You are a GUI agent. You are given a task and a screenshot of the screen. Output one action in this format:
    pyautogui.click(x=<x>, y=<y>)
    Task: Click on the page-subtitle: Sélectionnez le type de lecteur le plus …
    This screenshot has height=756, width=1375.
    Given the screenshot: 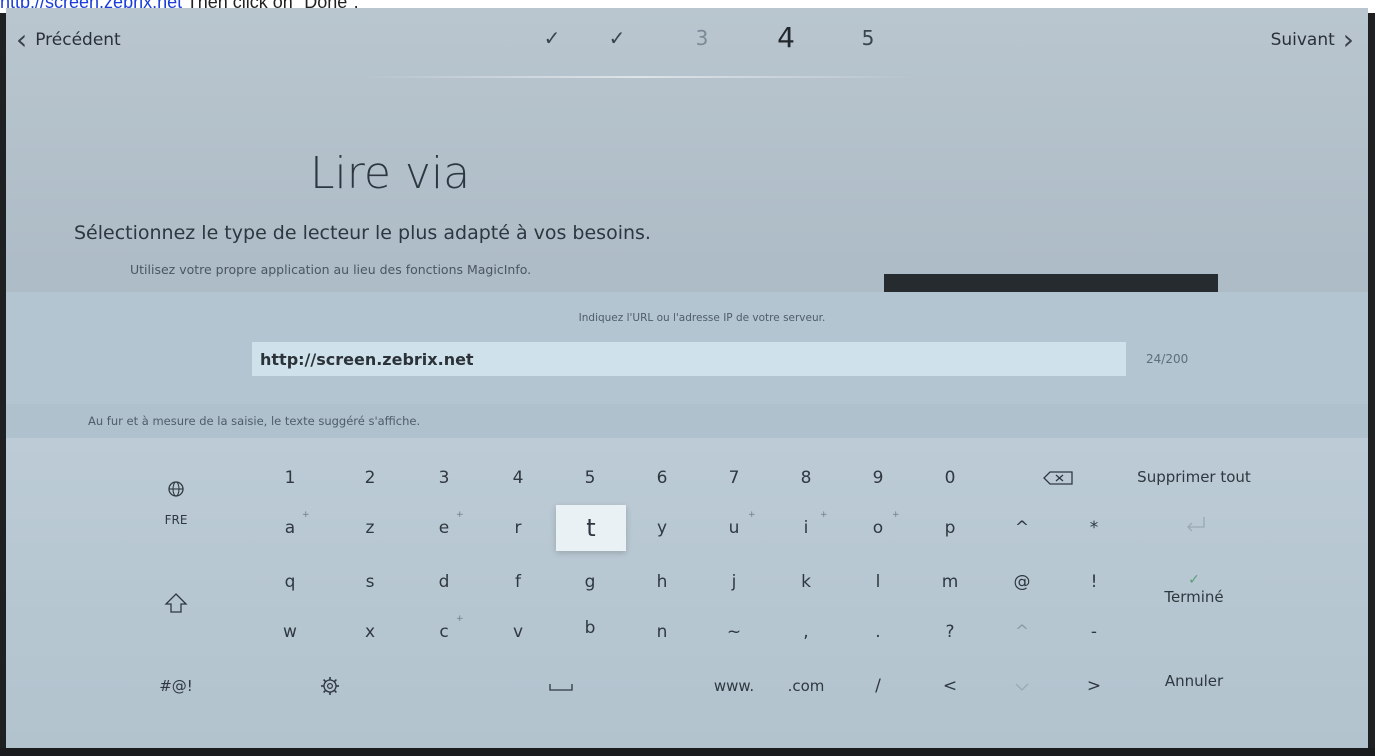 What is the action you would take?
    pyautogui.click(x=362, y=233)
    